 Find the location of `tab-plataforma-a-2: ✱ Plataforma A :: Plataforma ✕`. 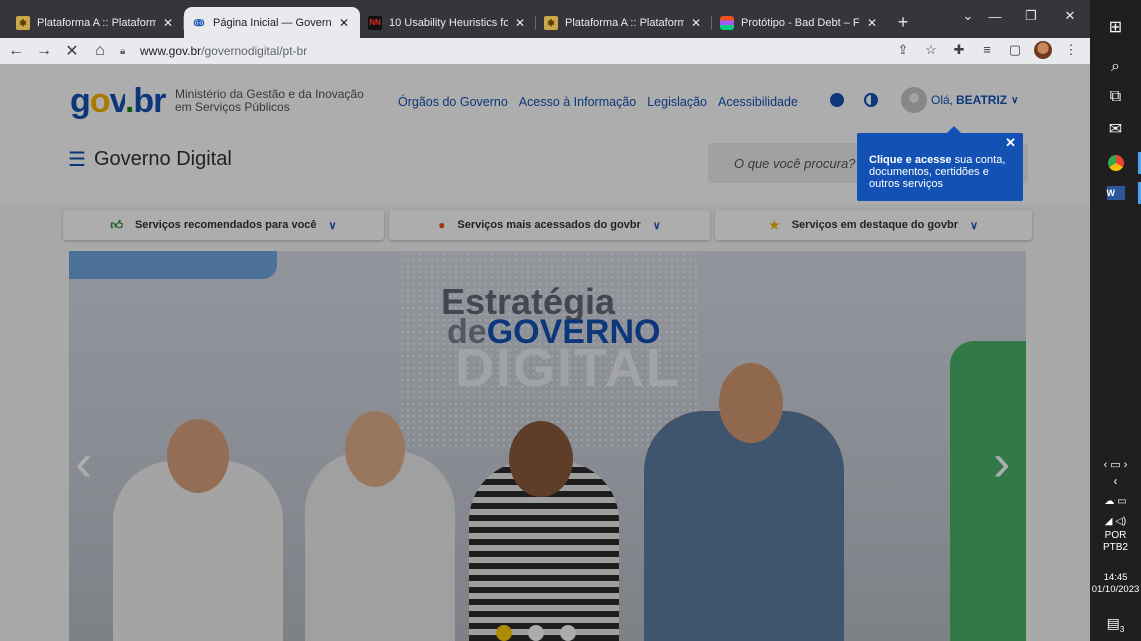

tab-plataforma-a-2: ✱ Plataforma A :: Plataforma ✕ is located at coordinates (624, 22).